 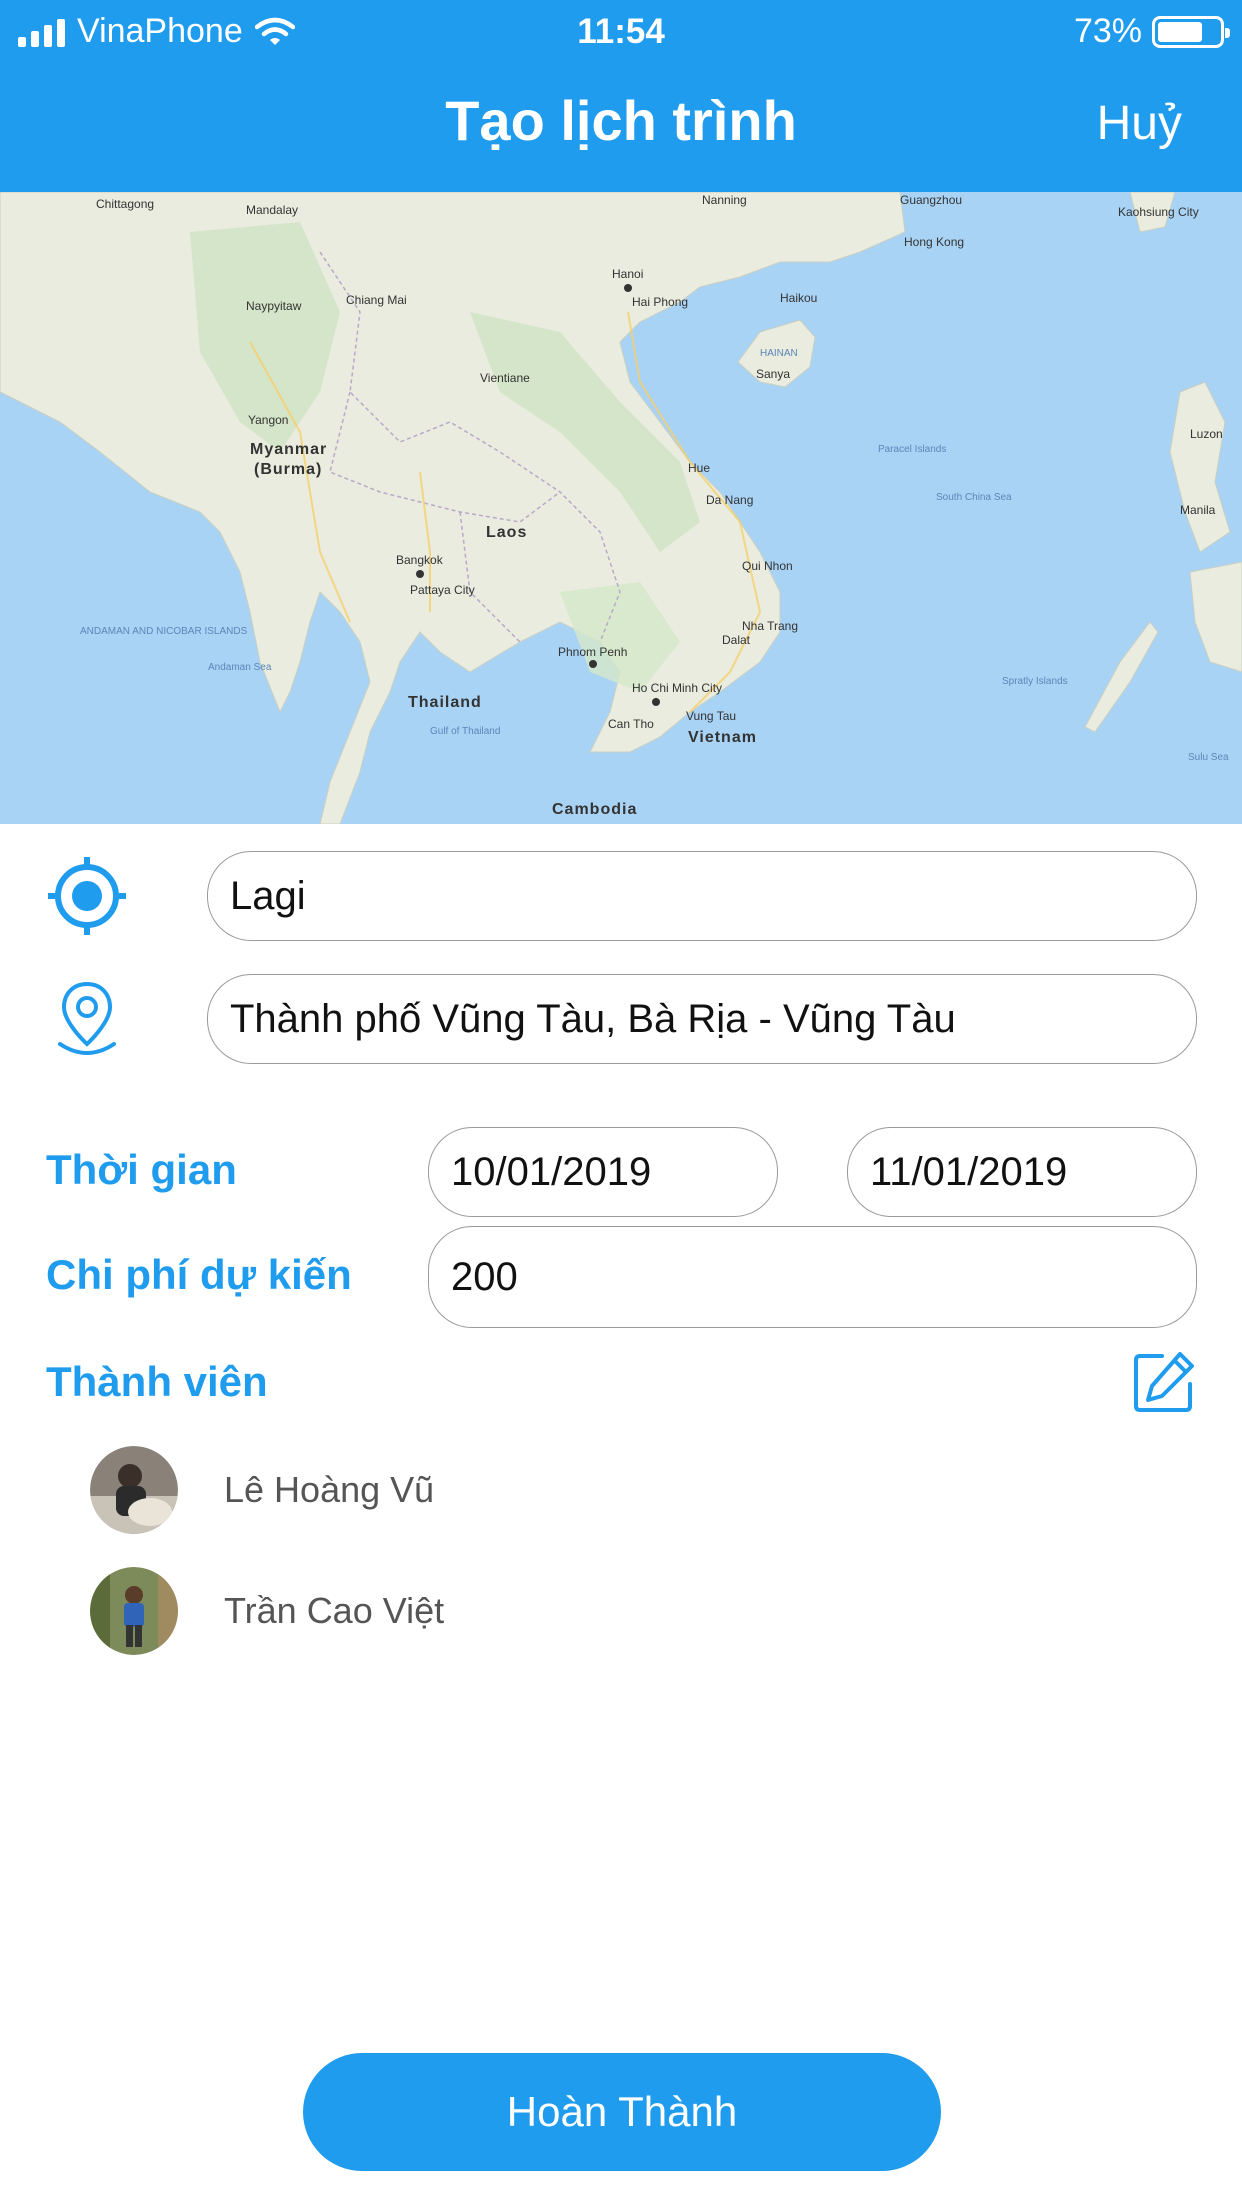 I want to click on map-dot-phnompenh, so click(x=593, y=664).